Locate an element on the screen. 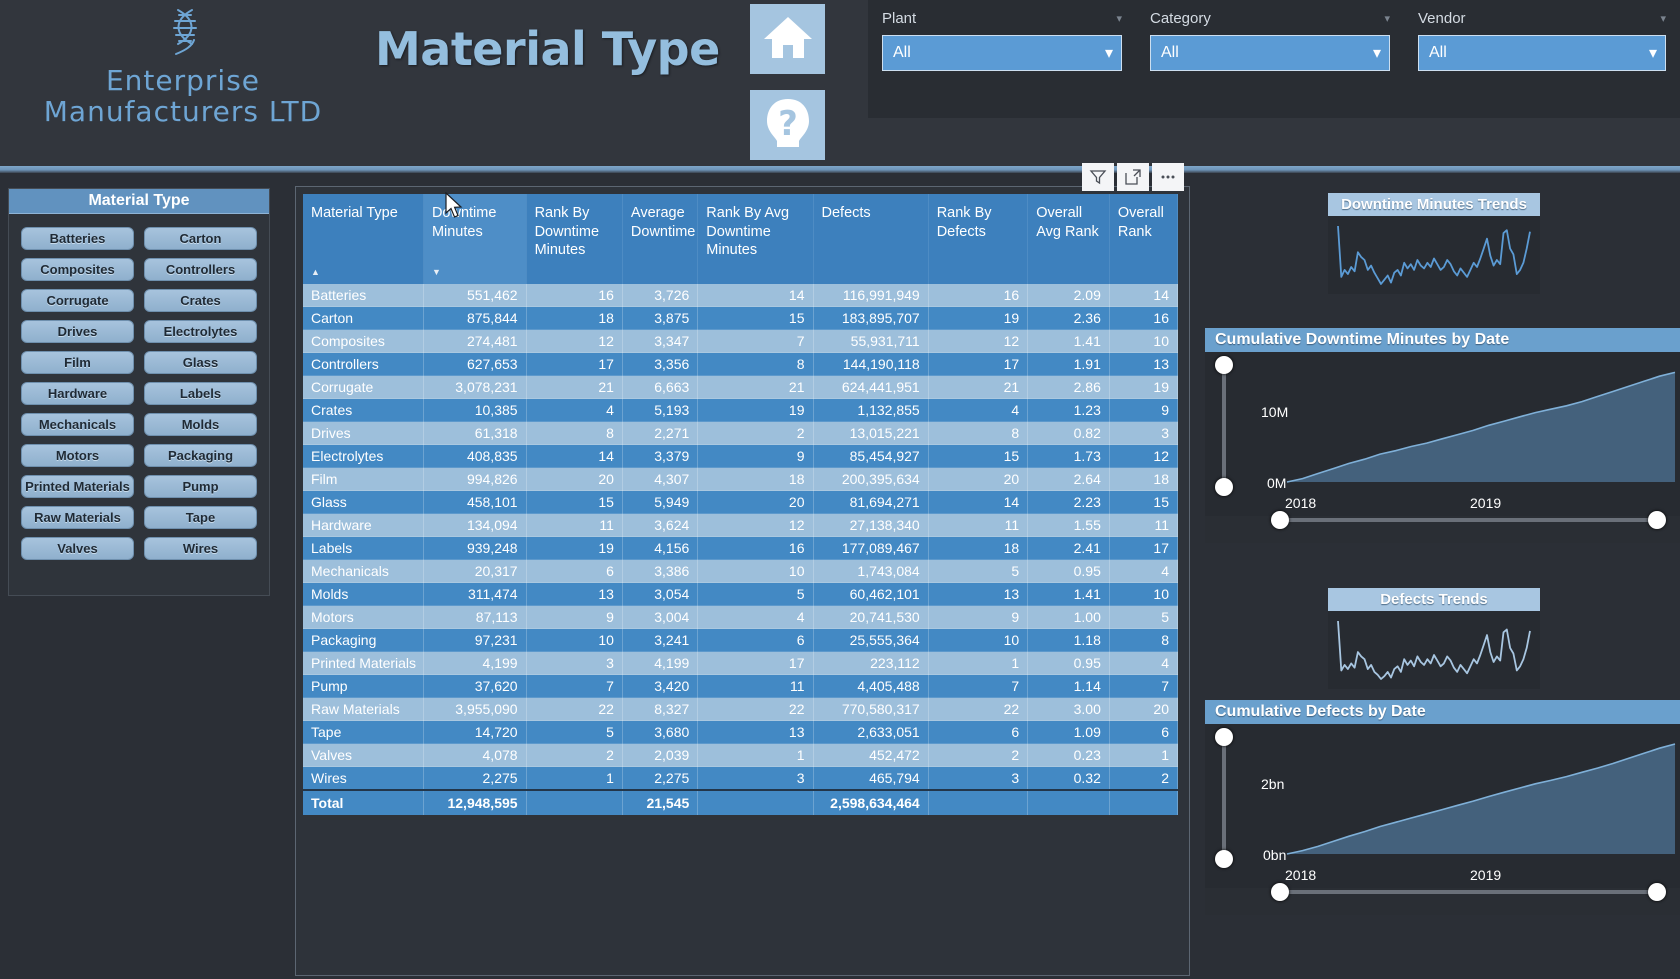  cumulative-defects-vertical-slider is located at coordinates (1224, 798).